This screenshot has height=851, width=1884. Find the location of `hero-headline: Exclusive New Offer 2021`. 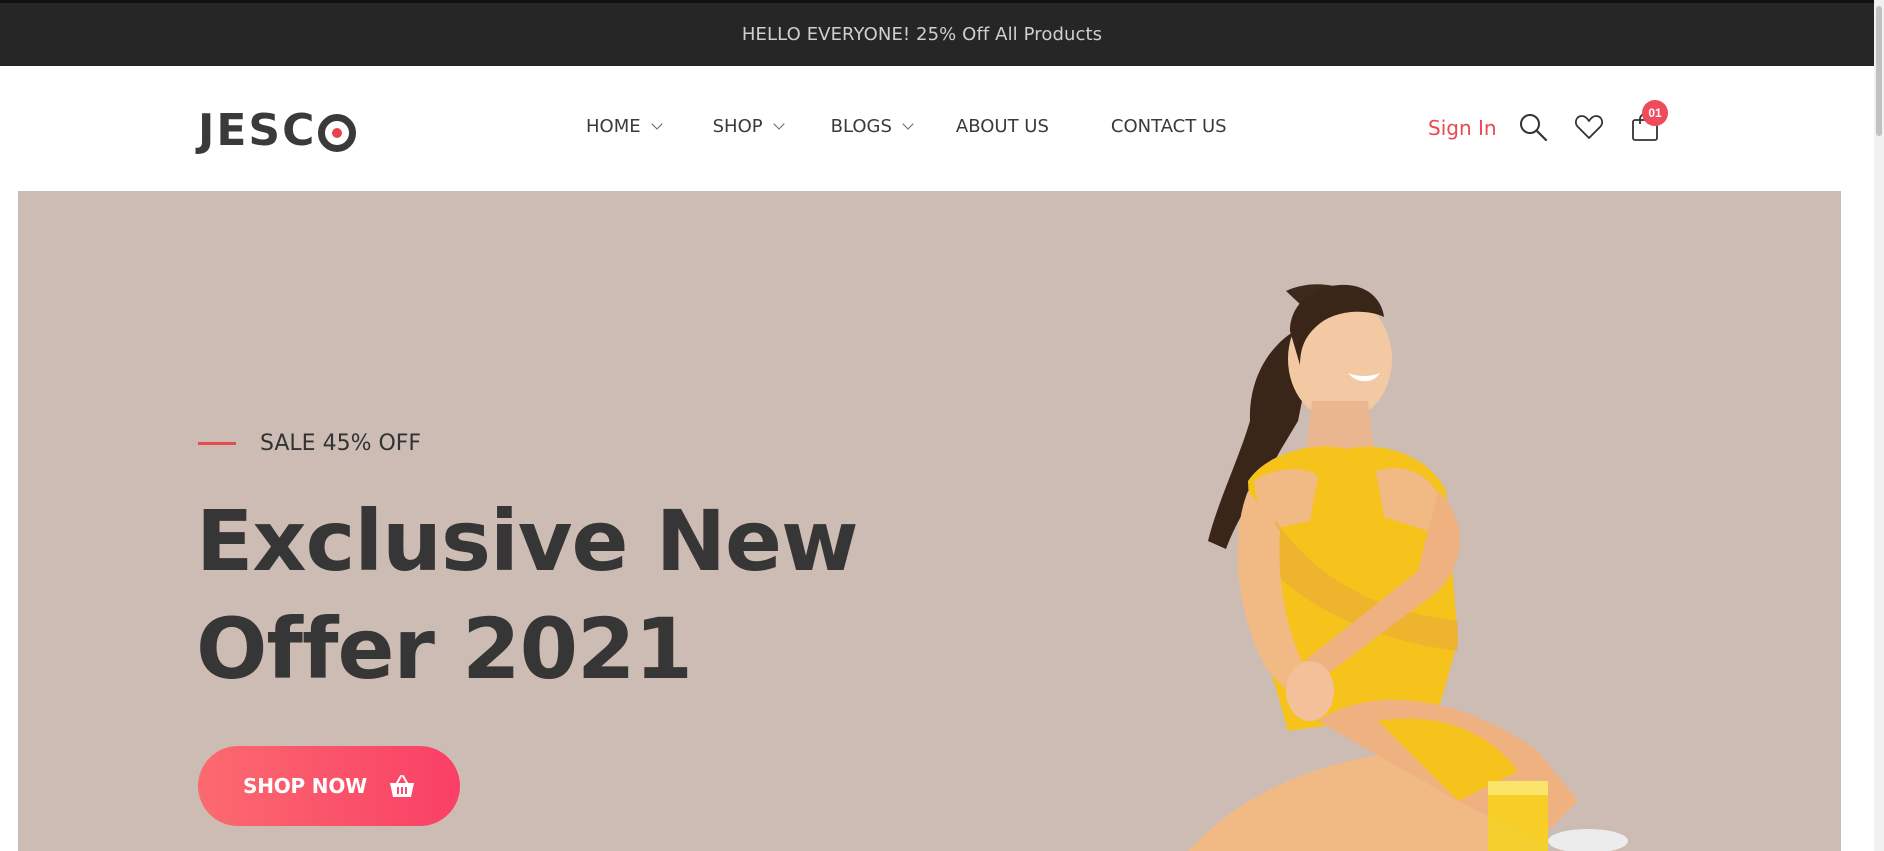

hero-headline: Exclusive New Offer 2021 is located at coordinates (527, 595).